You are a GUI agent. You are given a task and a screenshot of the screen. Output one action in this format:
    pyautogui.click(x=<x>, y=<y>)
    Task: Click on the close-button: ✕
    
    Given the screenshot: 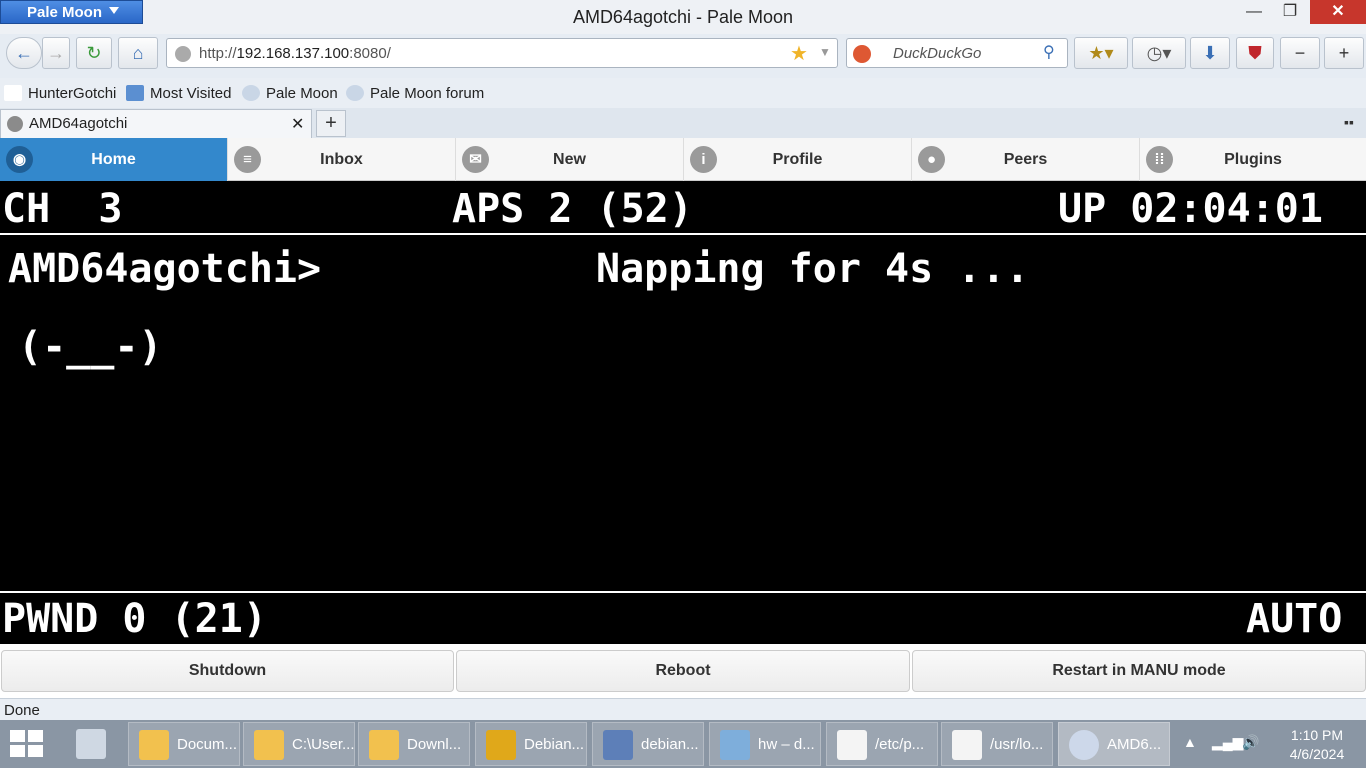 What is the action you would take?
    pyautogui.click(x=1338, y=12)
    